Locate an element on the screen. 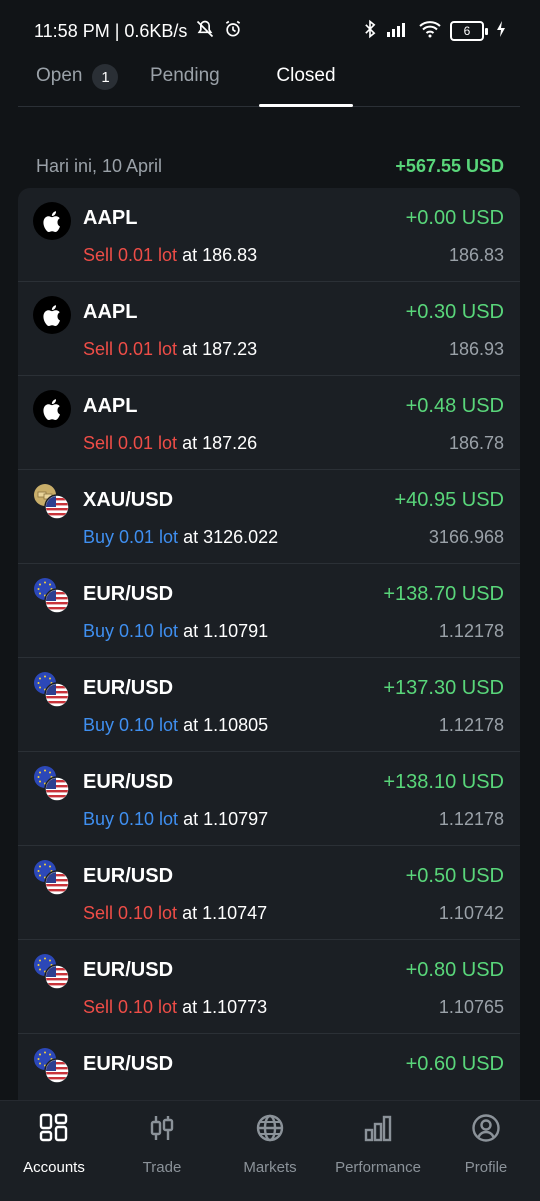  status-left: 11:58 PM | 0.6KB/s is located at coordinates (138, 31).